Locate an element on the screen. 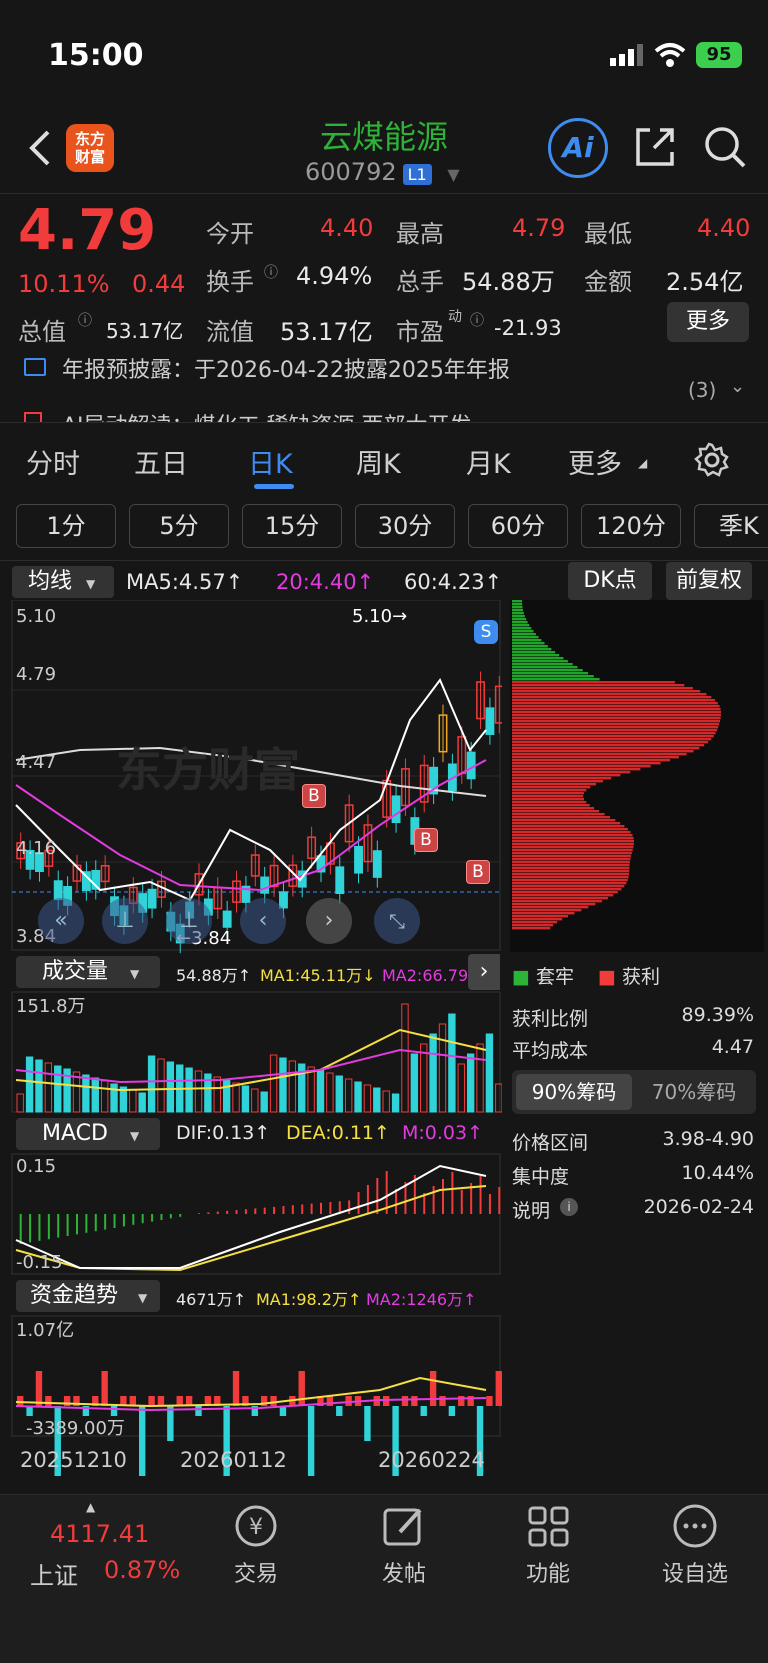 The height and width of the screenshot is (1663, 768). ma-type-select: 均线 ▼ is located at coordinates (63, 582).